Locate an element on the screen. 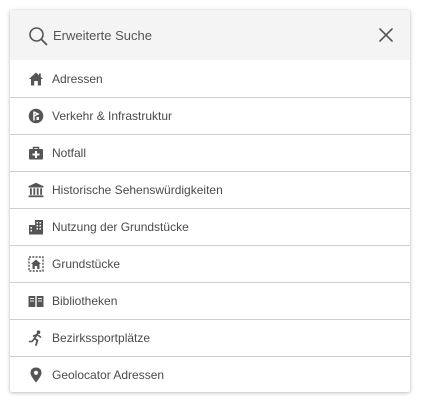 The height and width of the screenshot is (415, 422). list-item-historische: Historische Sehenswürdigkeiten is located at coordinates (210, 189).